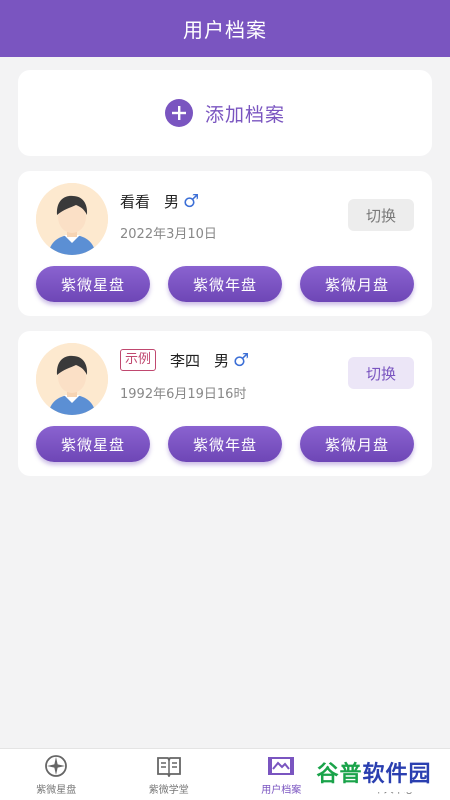 This screenshot has width=450, height=800. I want to click on watermark-text-part2: 软件园, so click(397, 774).